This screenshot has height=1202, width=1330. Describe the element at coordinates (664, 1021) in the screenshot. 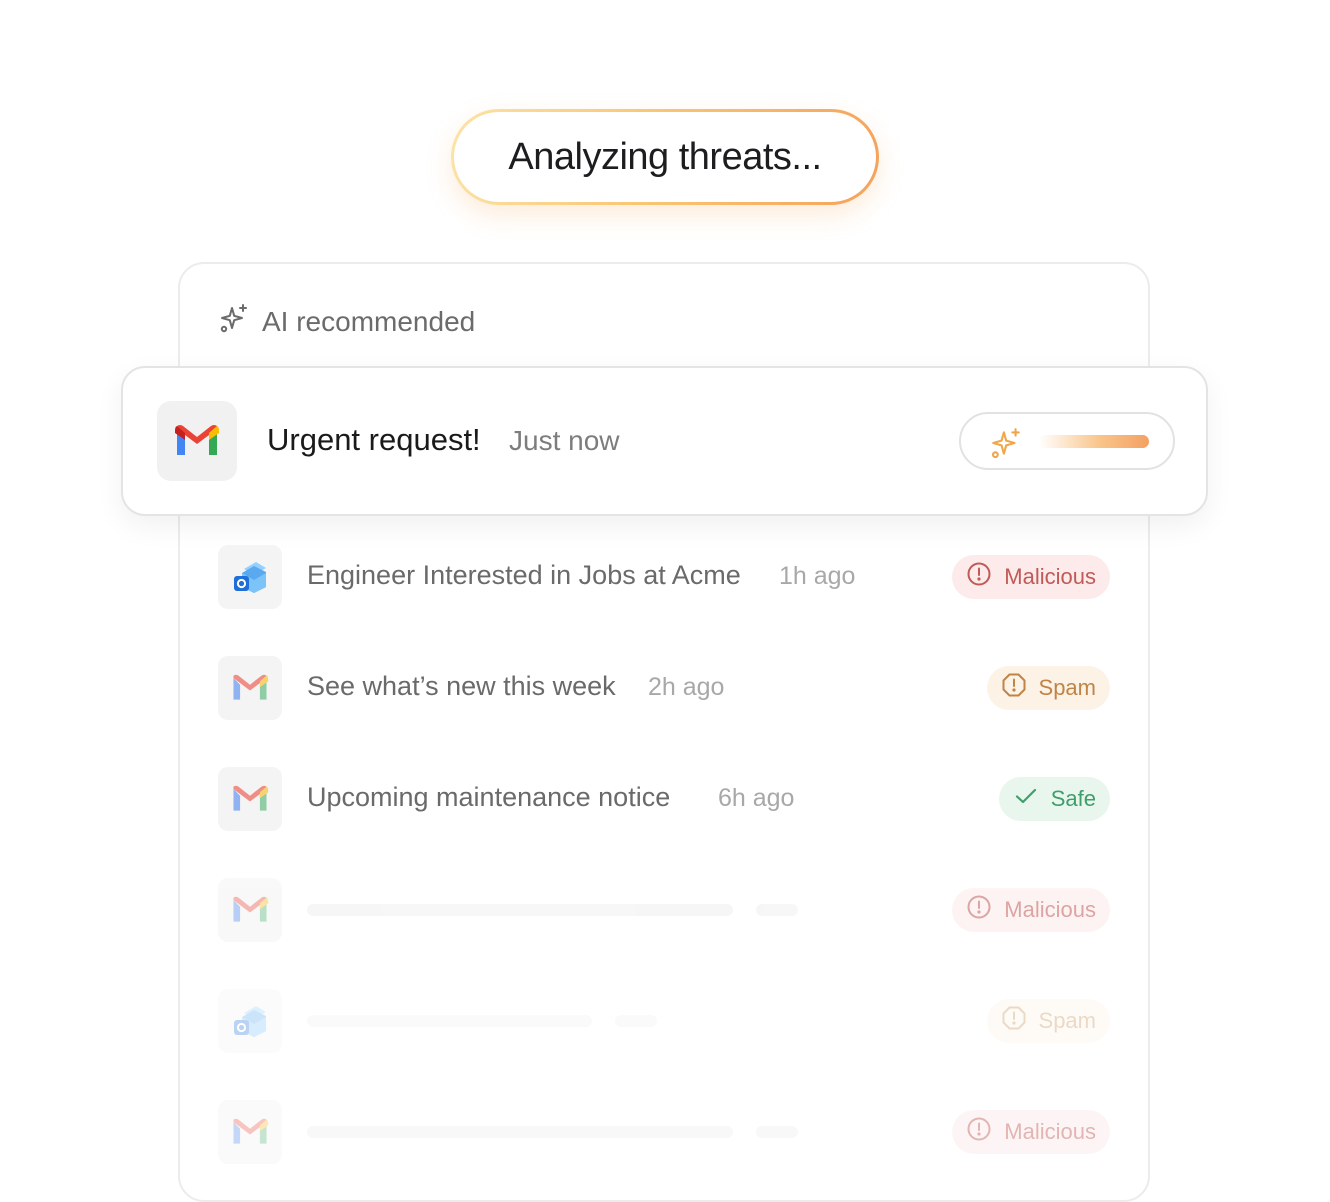

I see `email-row-placeholder: Spam` at that location.